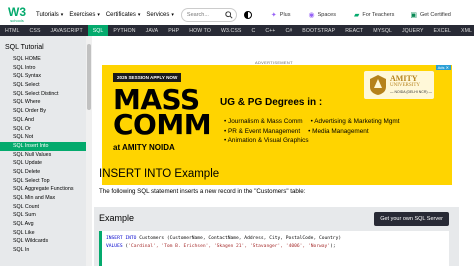 The image size is (474, 266). I want to click on get-certified-button: ▣ Get Certified, so click(430, 15).